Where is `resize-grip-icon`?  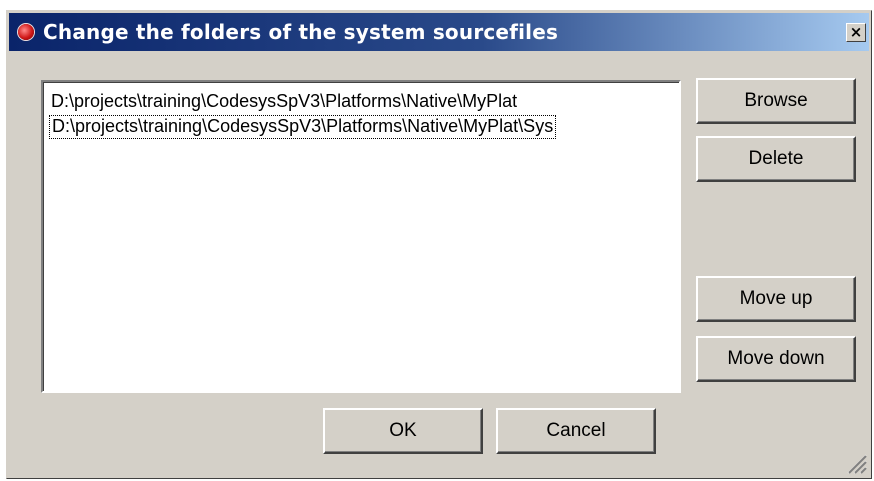
resize-grip-icon is located at coordinates (856, 463).